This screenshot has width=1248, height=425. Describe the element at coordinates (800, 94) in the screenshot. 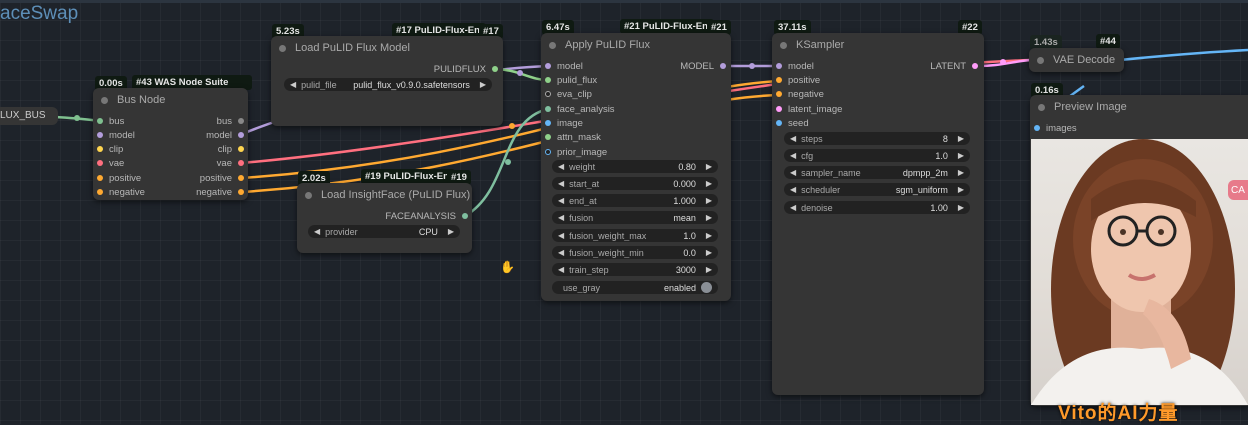

I see `ksampler-in-negative: negative` at that location.